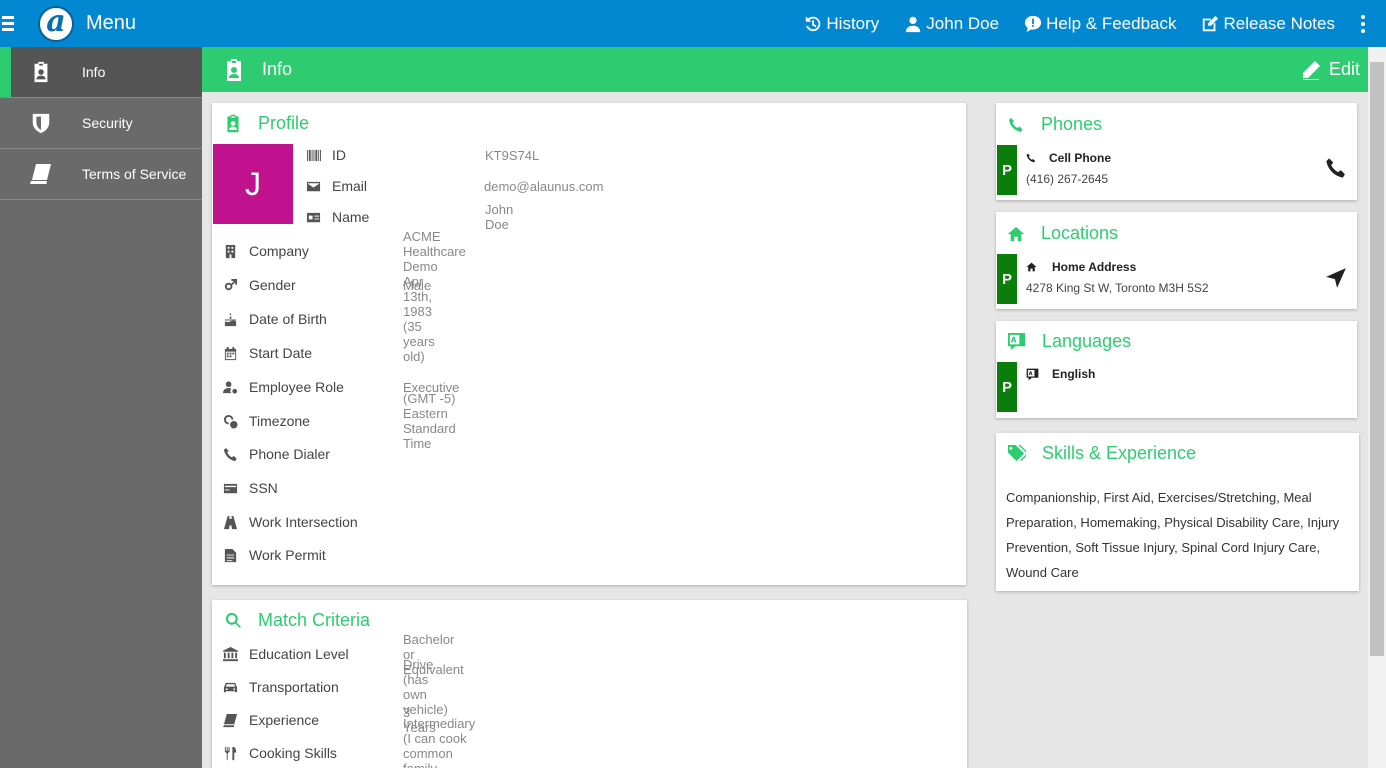  I want to click on field-ssn: SSN, so click(250, 488).